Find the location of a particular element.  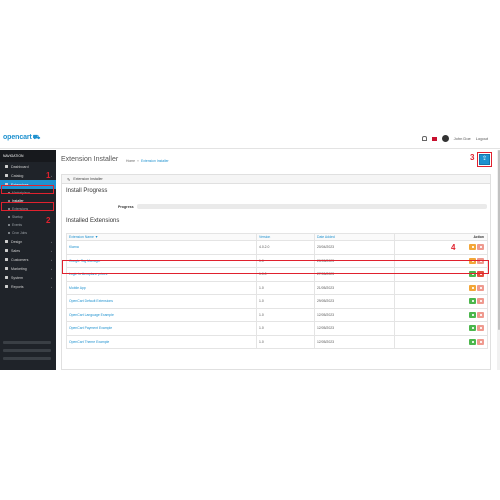

sidebar-item-label: Sales is located at coordinates (15, 250).